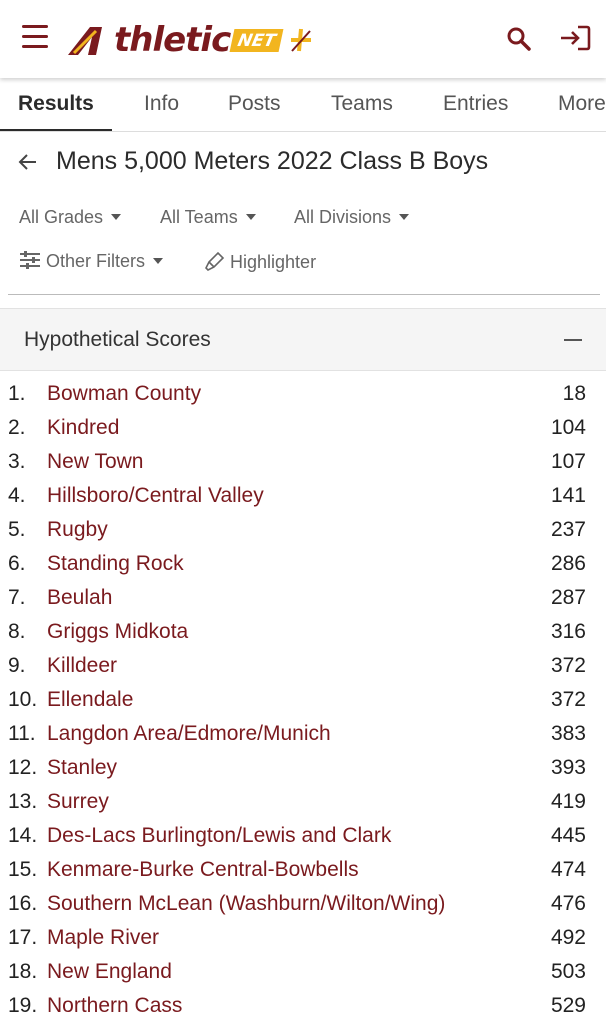 Image resolution: width=606 pixels, height=1024 pixels. I want to click on list-item: 15. Kenmare-Burke Central-Bowbells 474, so click(303, 871).